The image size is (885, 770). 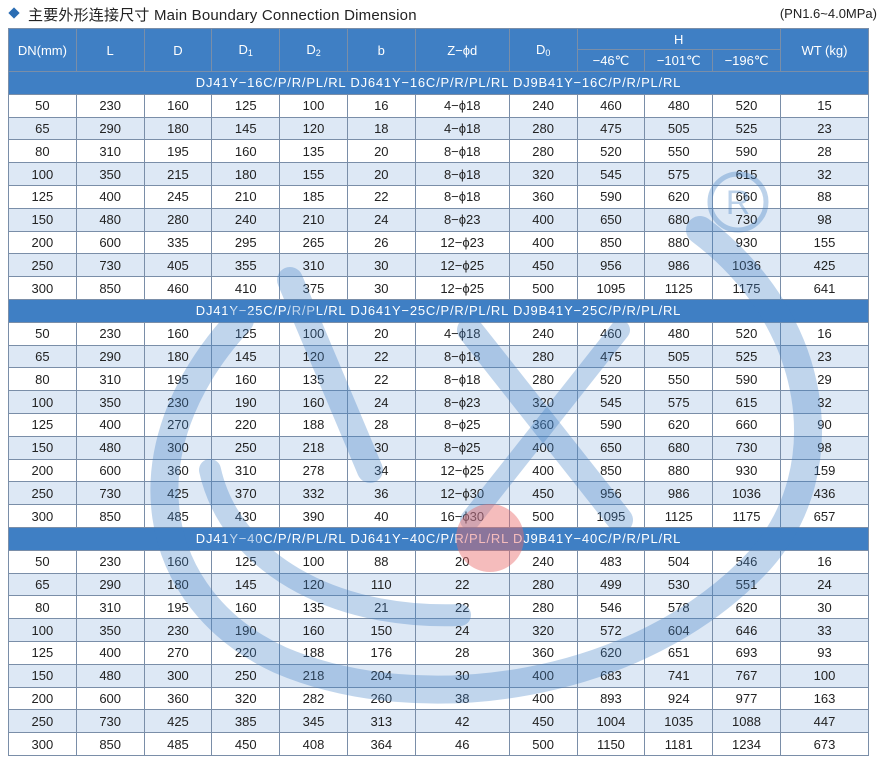 I want to click on table-cell: 410, so click(x=246, y=288).